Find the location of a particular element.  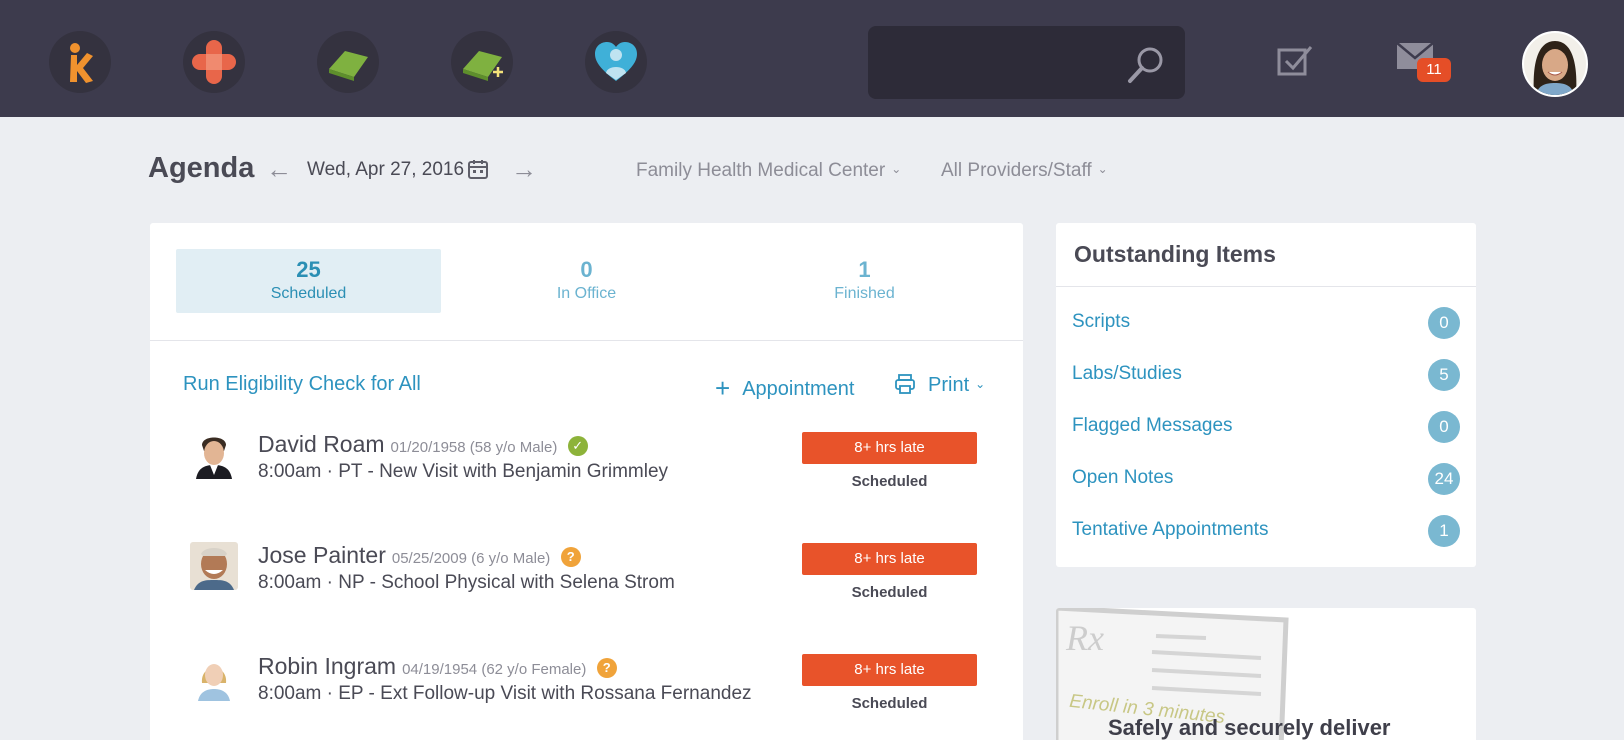

outstanding-item-flagged-messages: Flagged Messages 0 is located at coordinates (1266, 427).